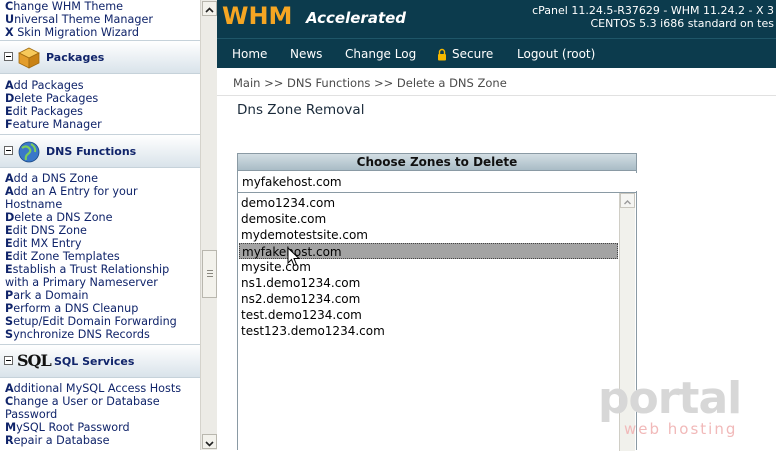  I want to click on zone-option: demo1234.com, so click(428, 203).